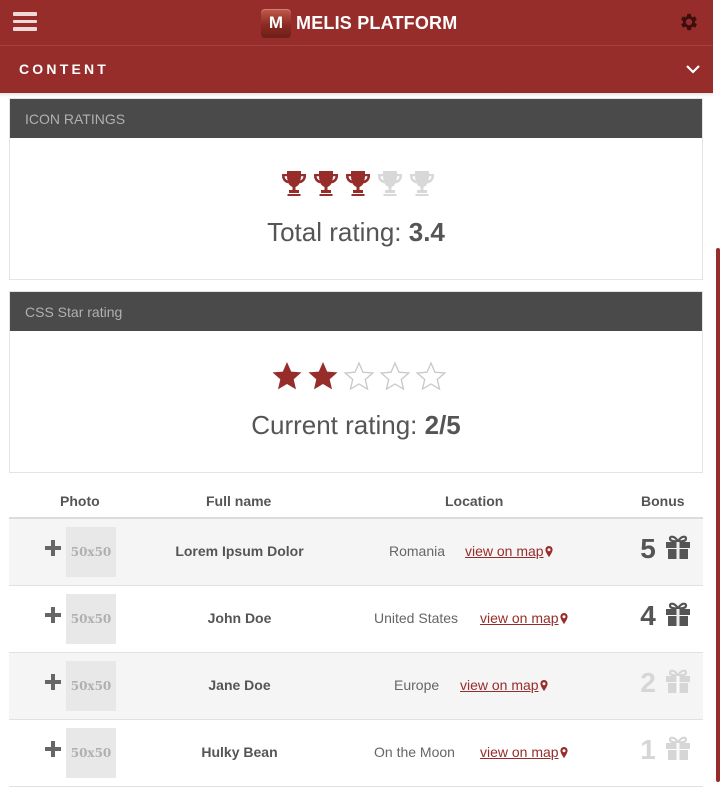 Image resolution: width=725 pixels, height=787 pixels. I want to click on column-header-bonus: Bonus, so click(663, 501).